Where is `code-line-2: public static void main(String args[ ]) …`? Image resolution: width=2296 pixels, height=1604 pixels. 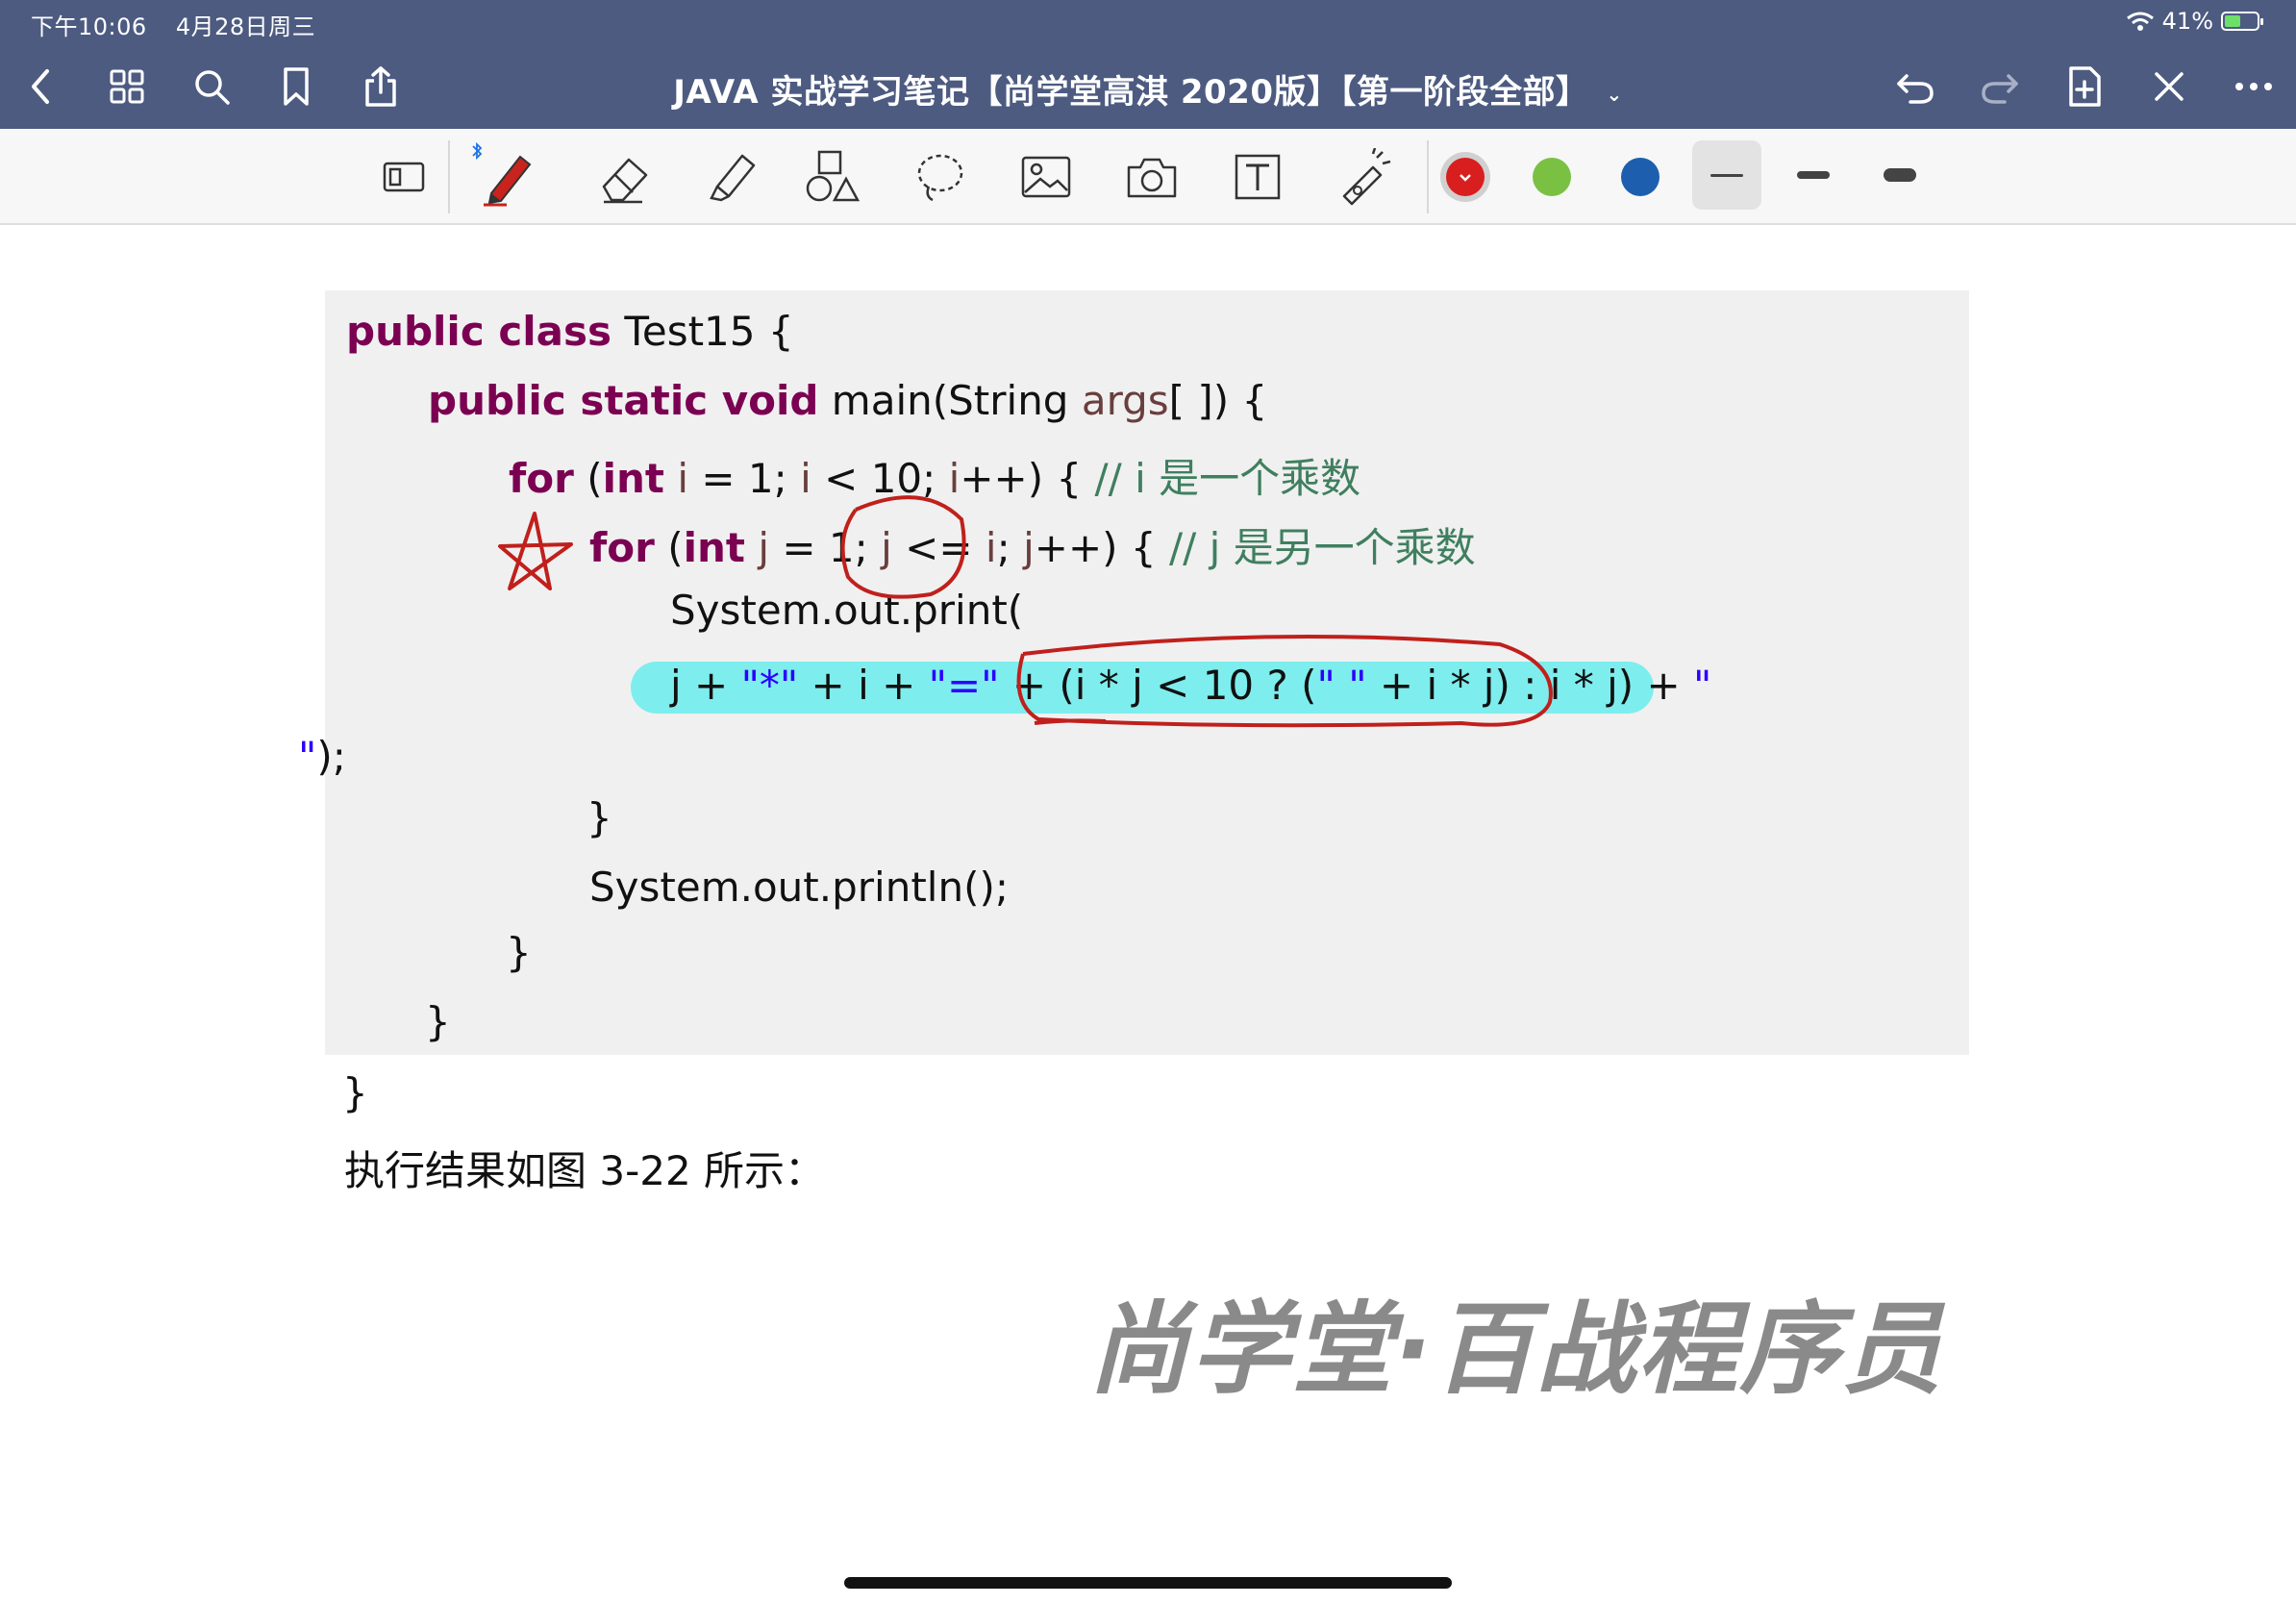
code-line-2: public static void main(String args[ ]) … is located at coordinates (848, 400).